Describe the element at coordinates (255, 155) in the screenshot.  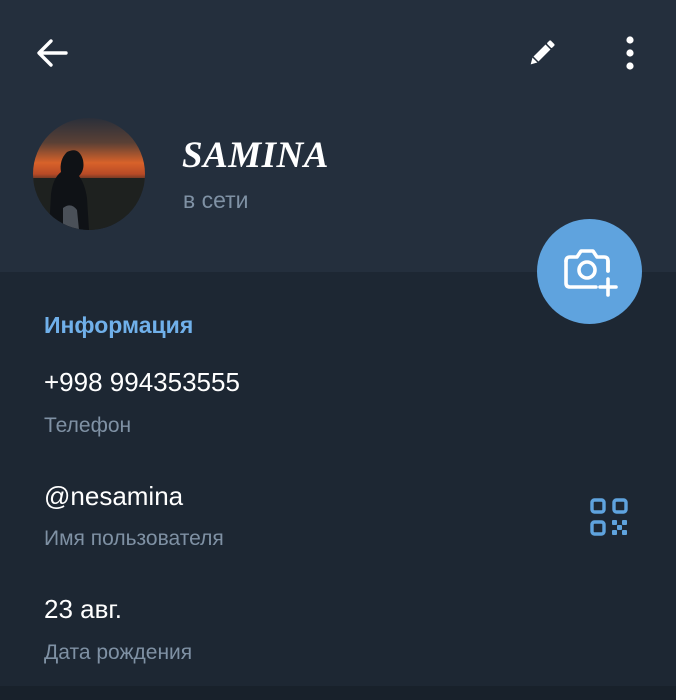
I see `profile-name: SAMINA` at that location.